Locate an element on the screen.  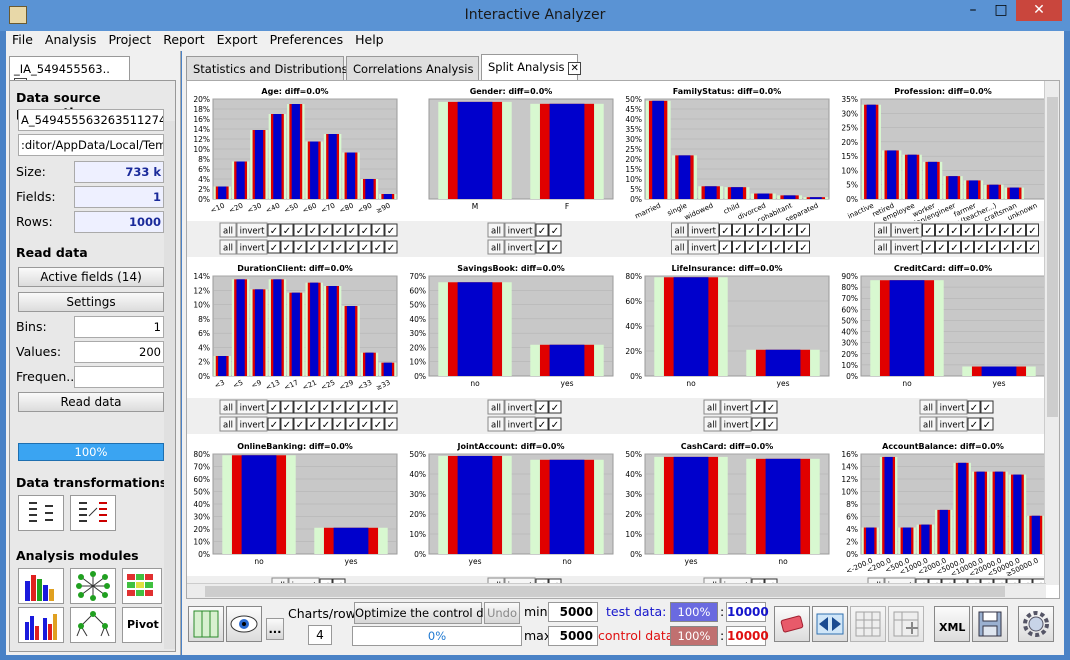
module-statistics-icon is located at coordinates (41, 586).